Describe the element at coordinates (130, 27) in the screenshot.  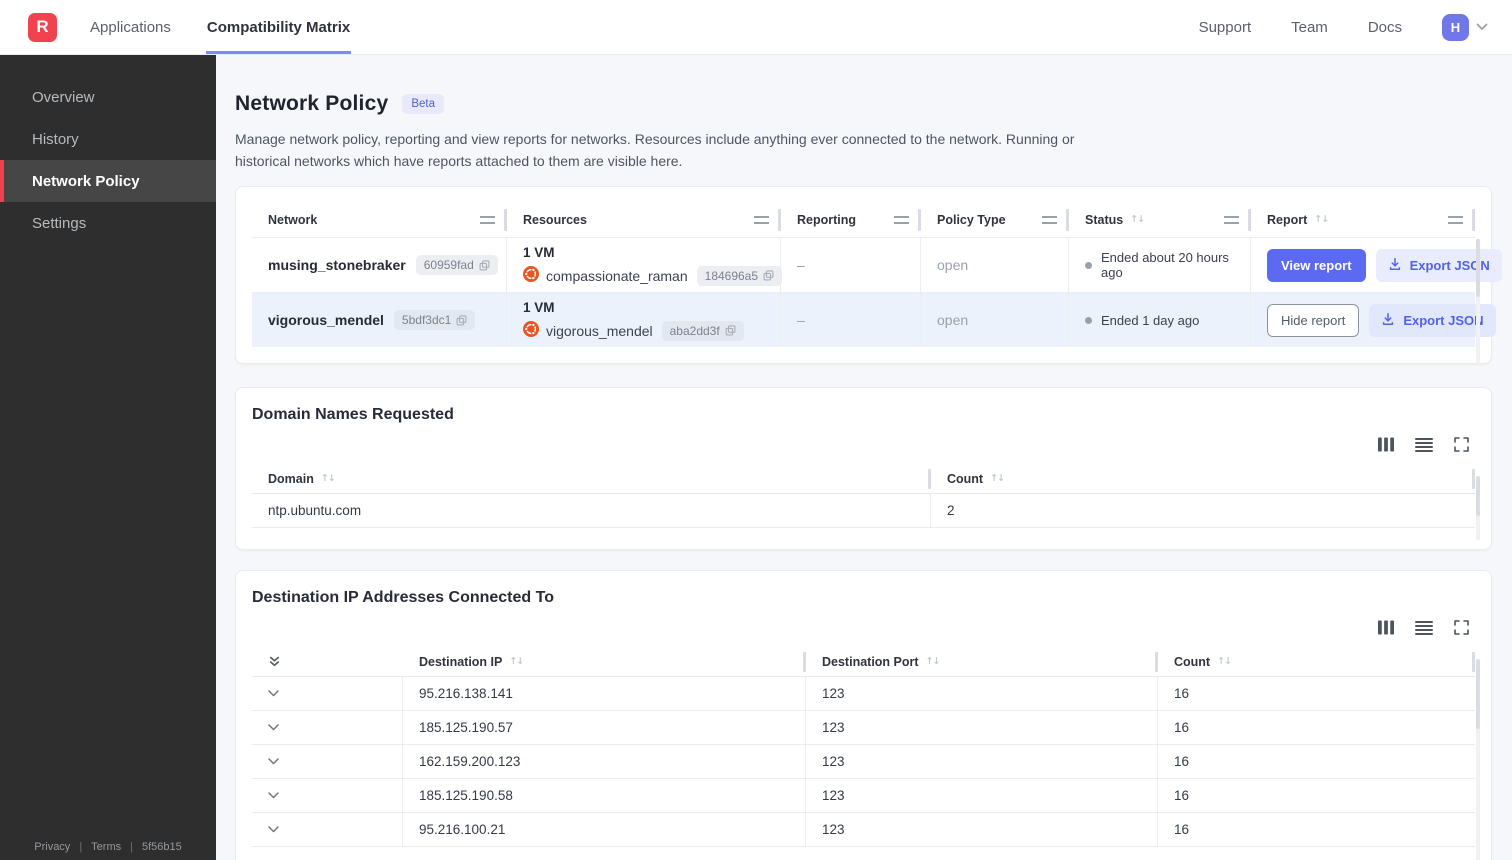
I see `nav-tab-applications: Applications` at that location.